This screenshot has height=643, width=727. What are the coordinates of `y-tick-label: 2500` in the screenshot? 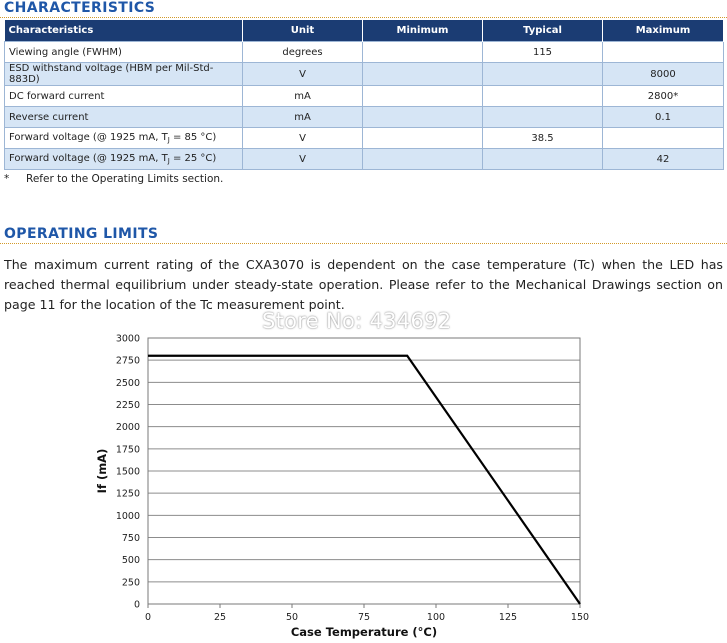 It's located at (128, 383).